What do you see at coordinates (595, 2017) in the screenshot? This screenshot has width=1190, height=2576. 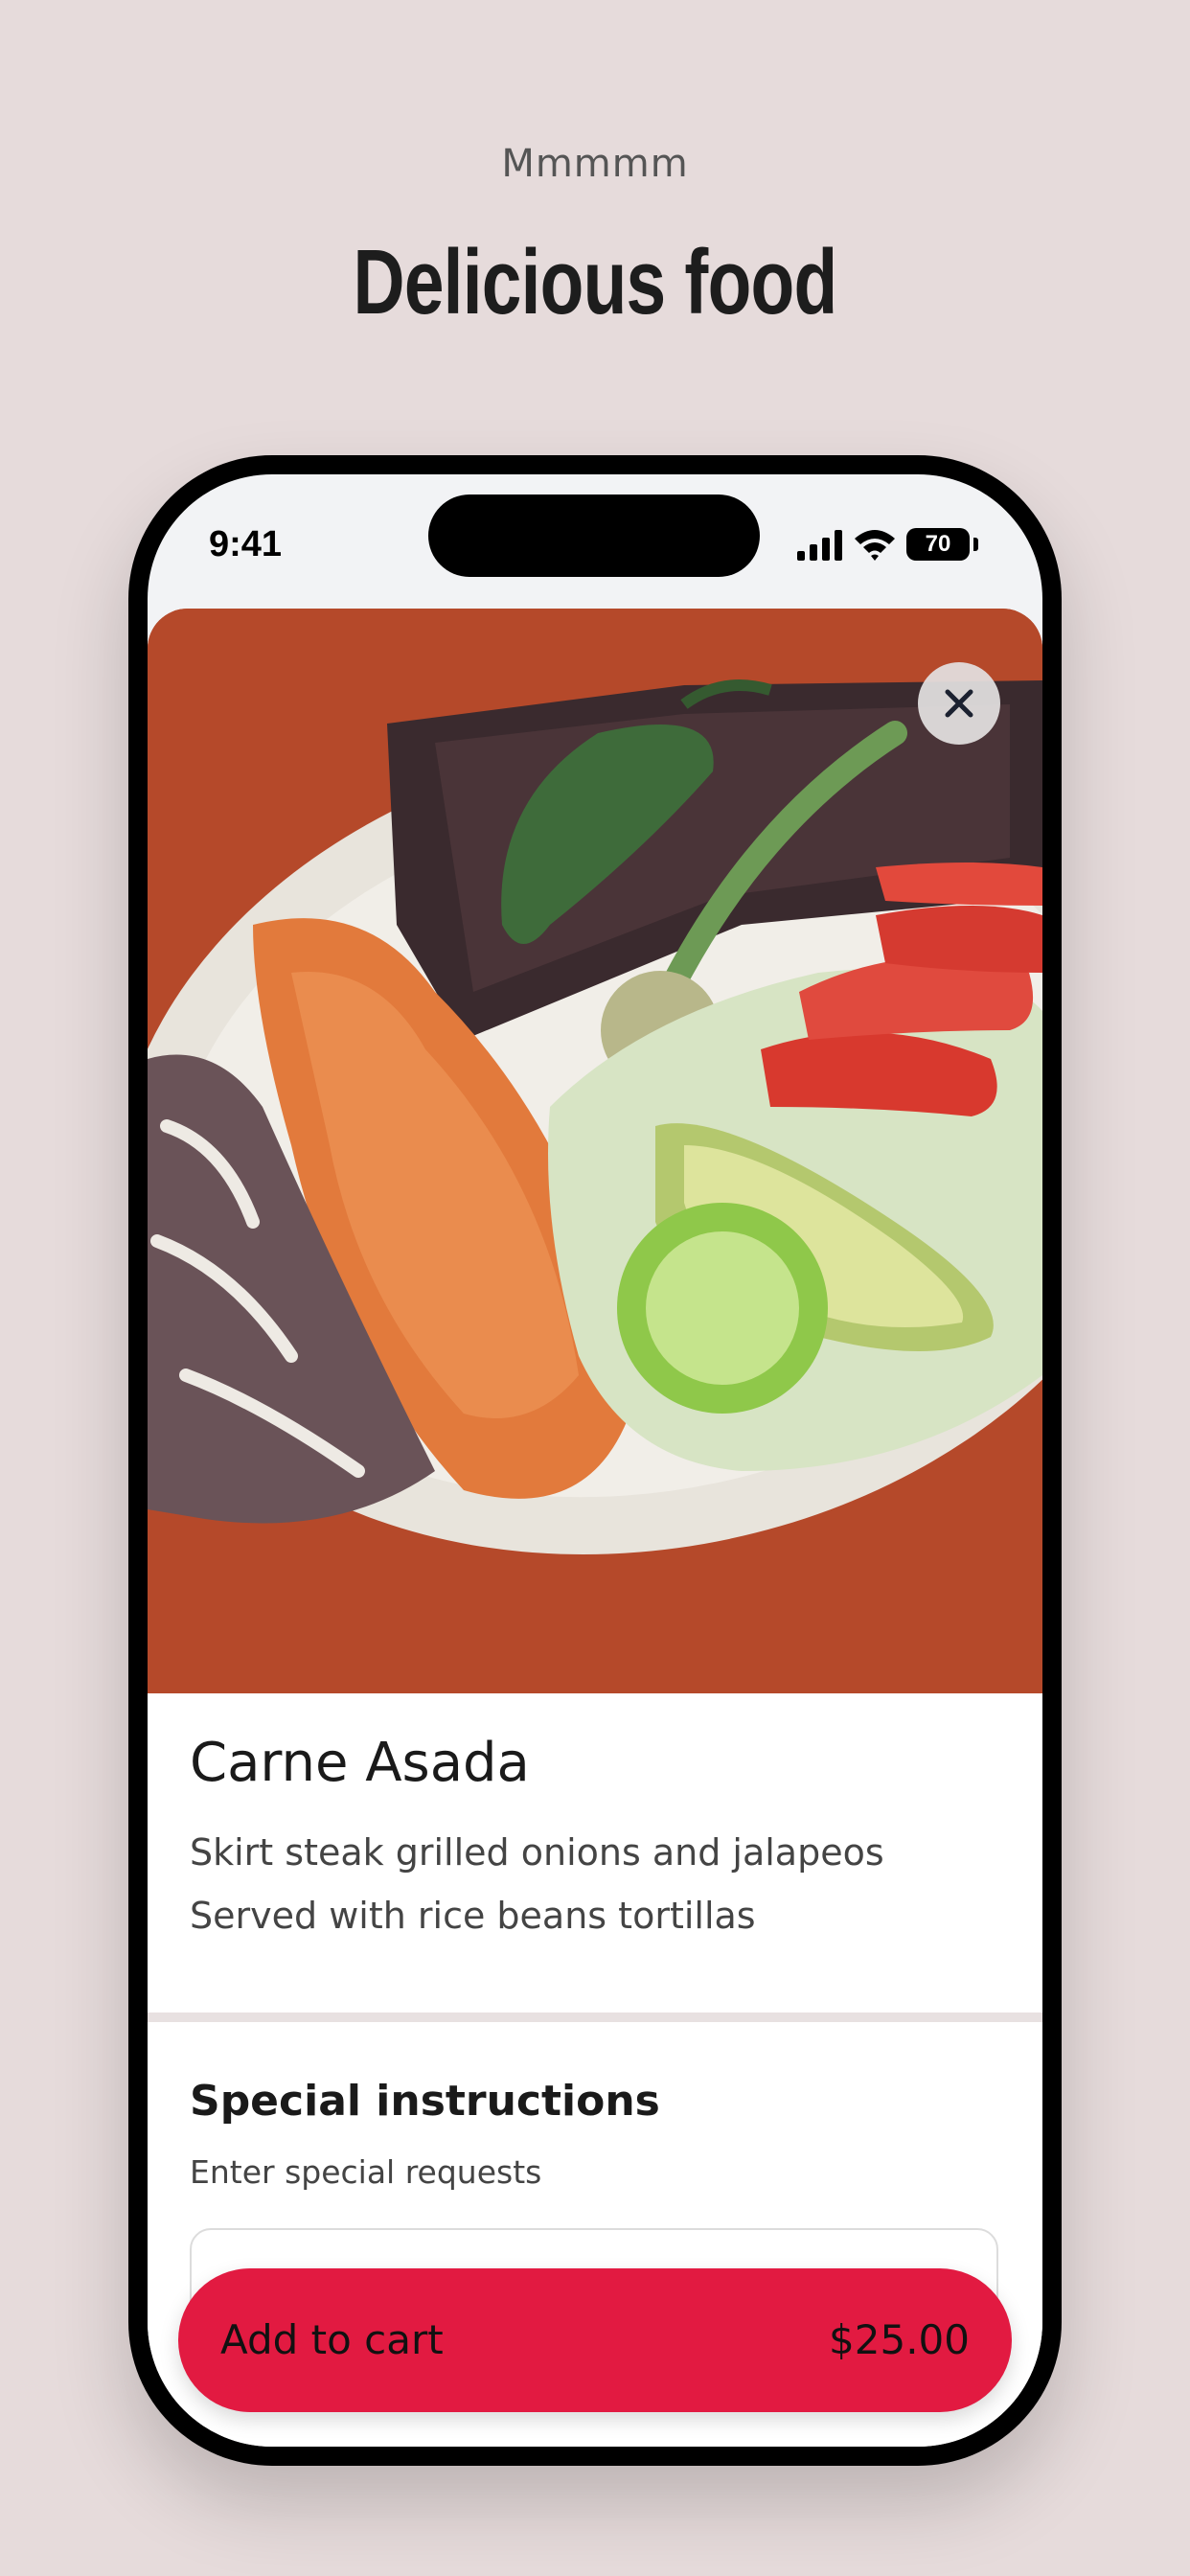 I see `section-divider` at bounding box center [595, 2017].